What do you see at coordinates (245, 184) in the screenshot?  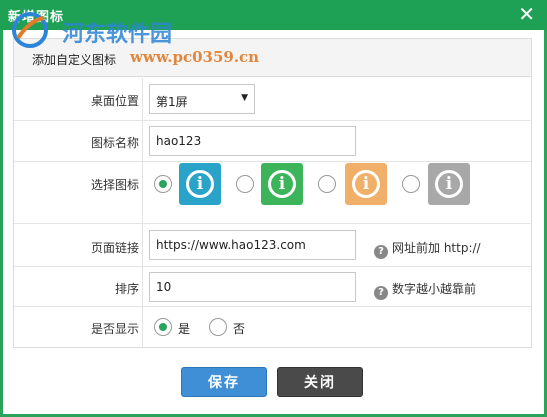 I see `icon-option-2-radio` at bounding box center [245, 184].